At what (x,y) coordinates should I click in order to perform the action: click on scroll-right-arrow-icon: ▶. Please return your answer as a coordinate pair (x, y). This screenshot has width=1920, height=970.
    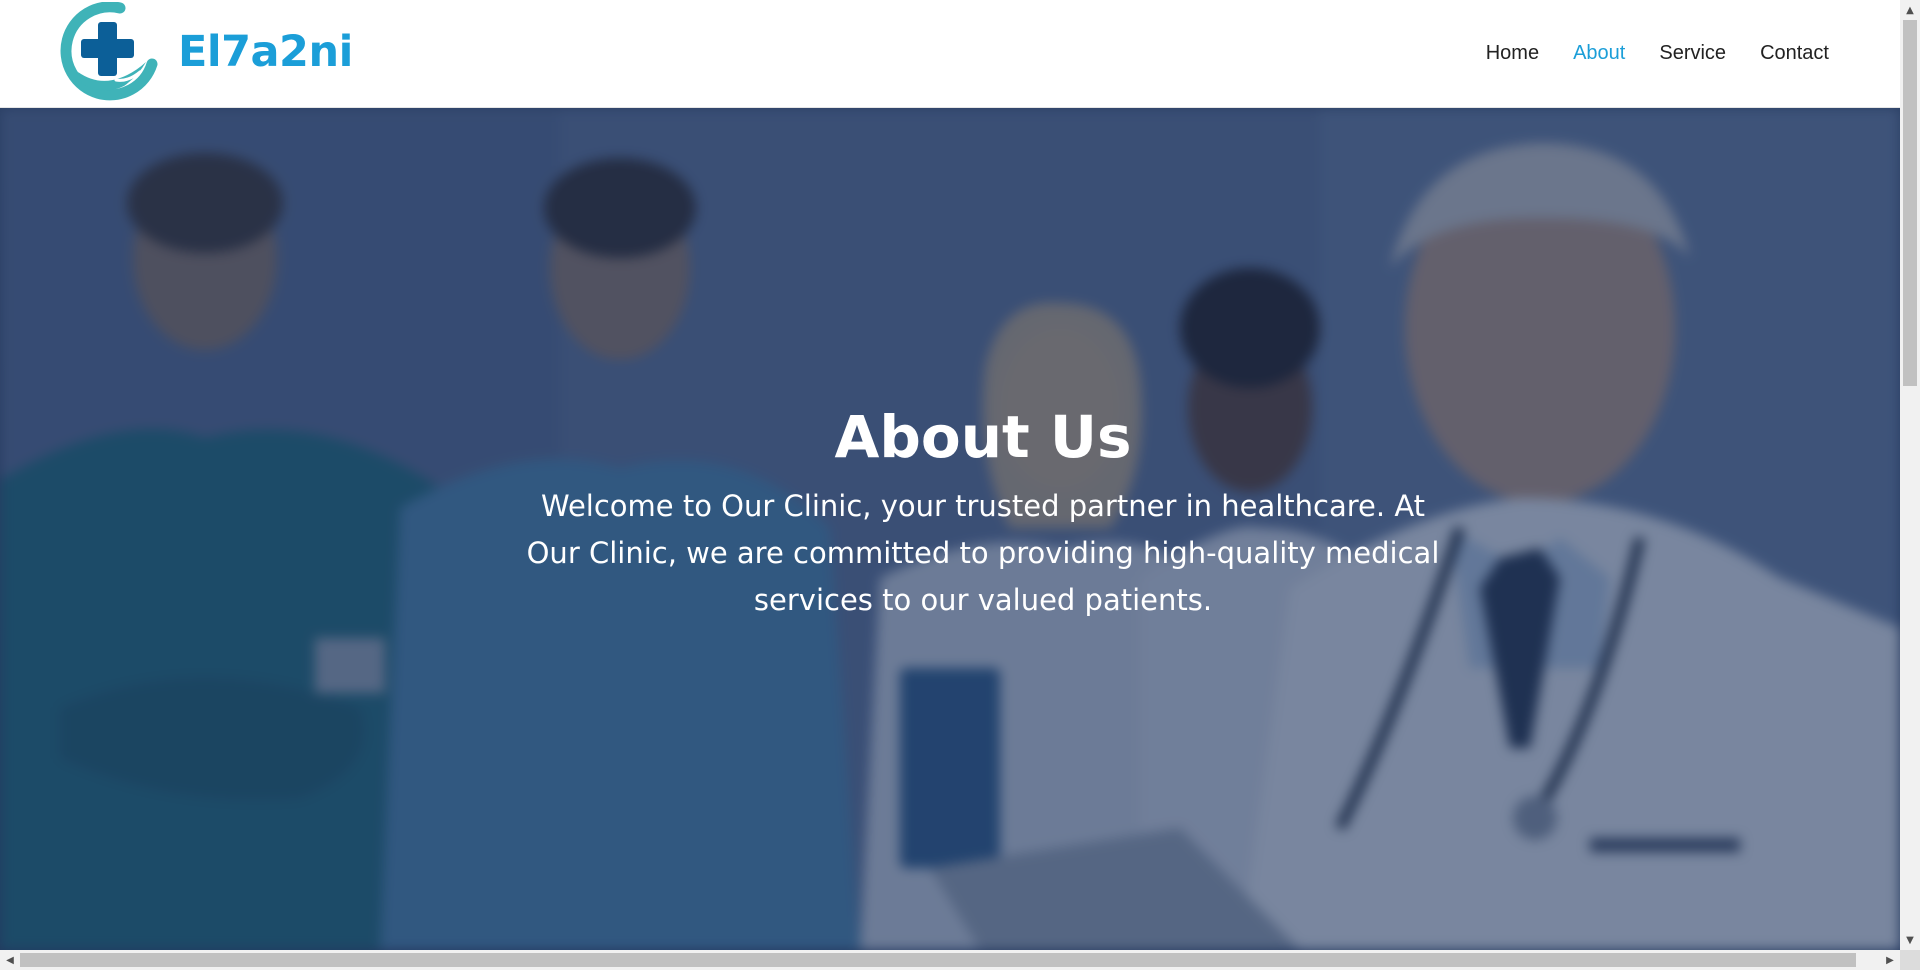
    Looking at the image, I should click on (1890, 960).